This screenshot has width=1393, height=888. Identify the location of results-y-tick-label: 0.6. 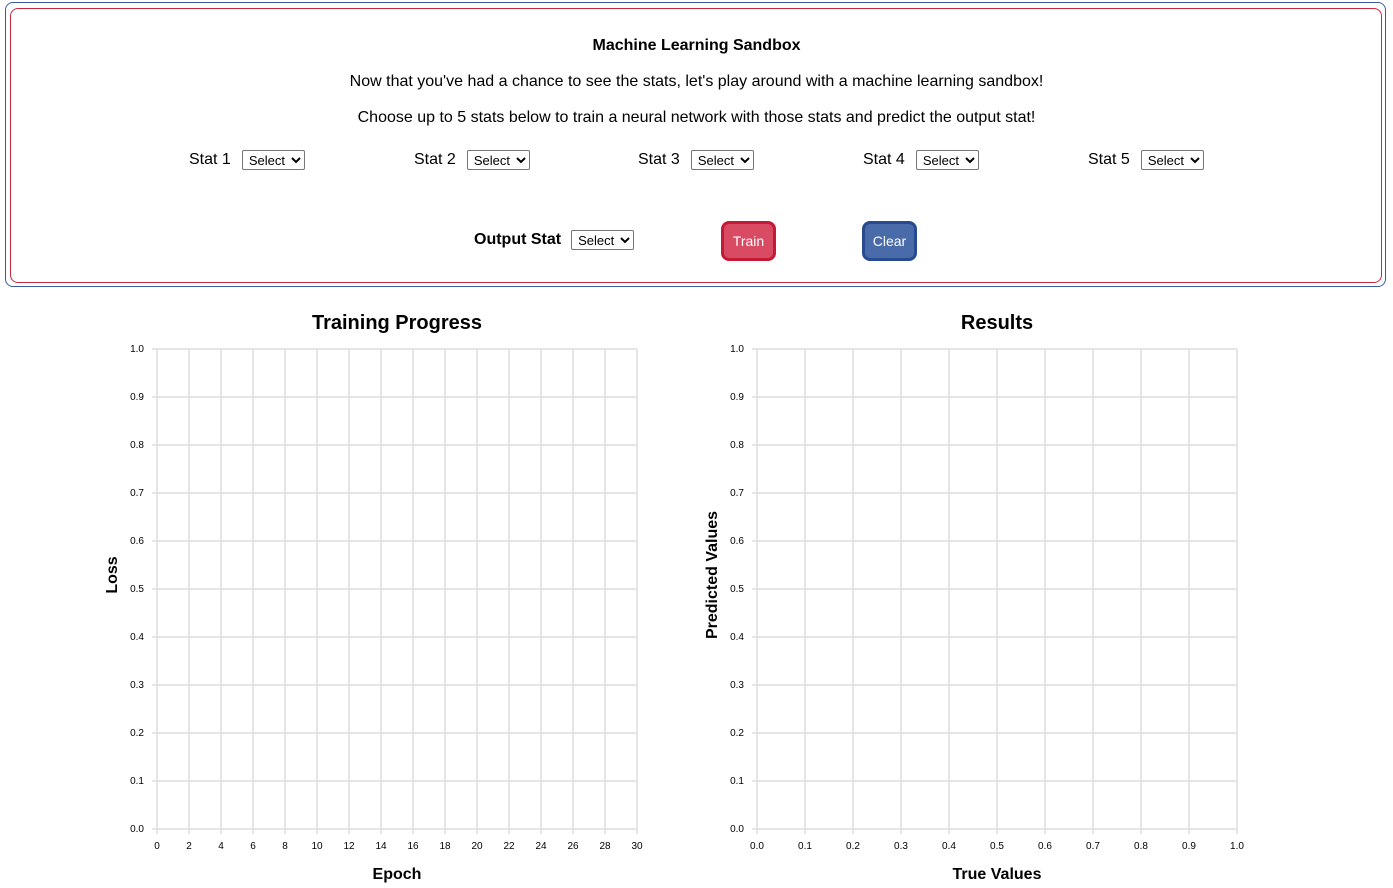
(737, 541).